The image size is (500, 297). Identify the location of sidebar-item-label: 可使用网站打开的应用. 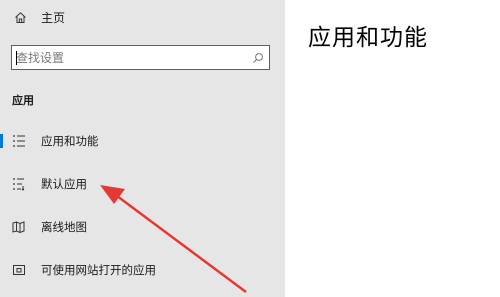
(98, 270).